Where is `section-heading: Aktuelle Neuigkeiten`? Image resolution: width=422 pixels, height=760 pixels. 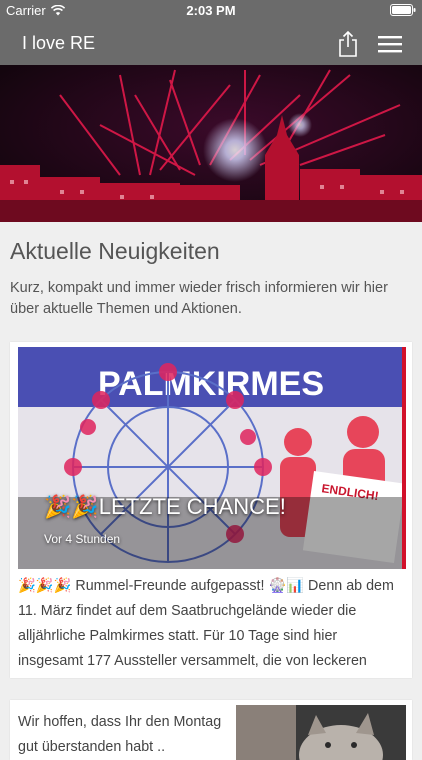
section-heading: Aktuelle Neuigkeiten is located at coordinates (115, 251).